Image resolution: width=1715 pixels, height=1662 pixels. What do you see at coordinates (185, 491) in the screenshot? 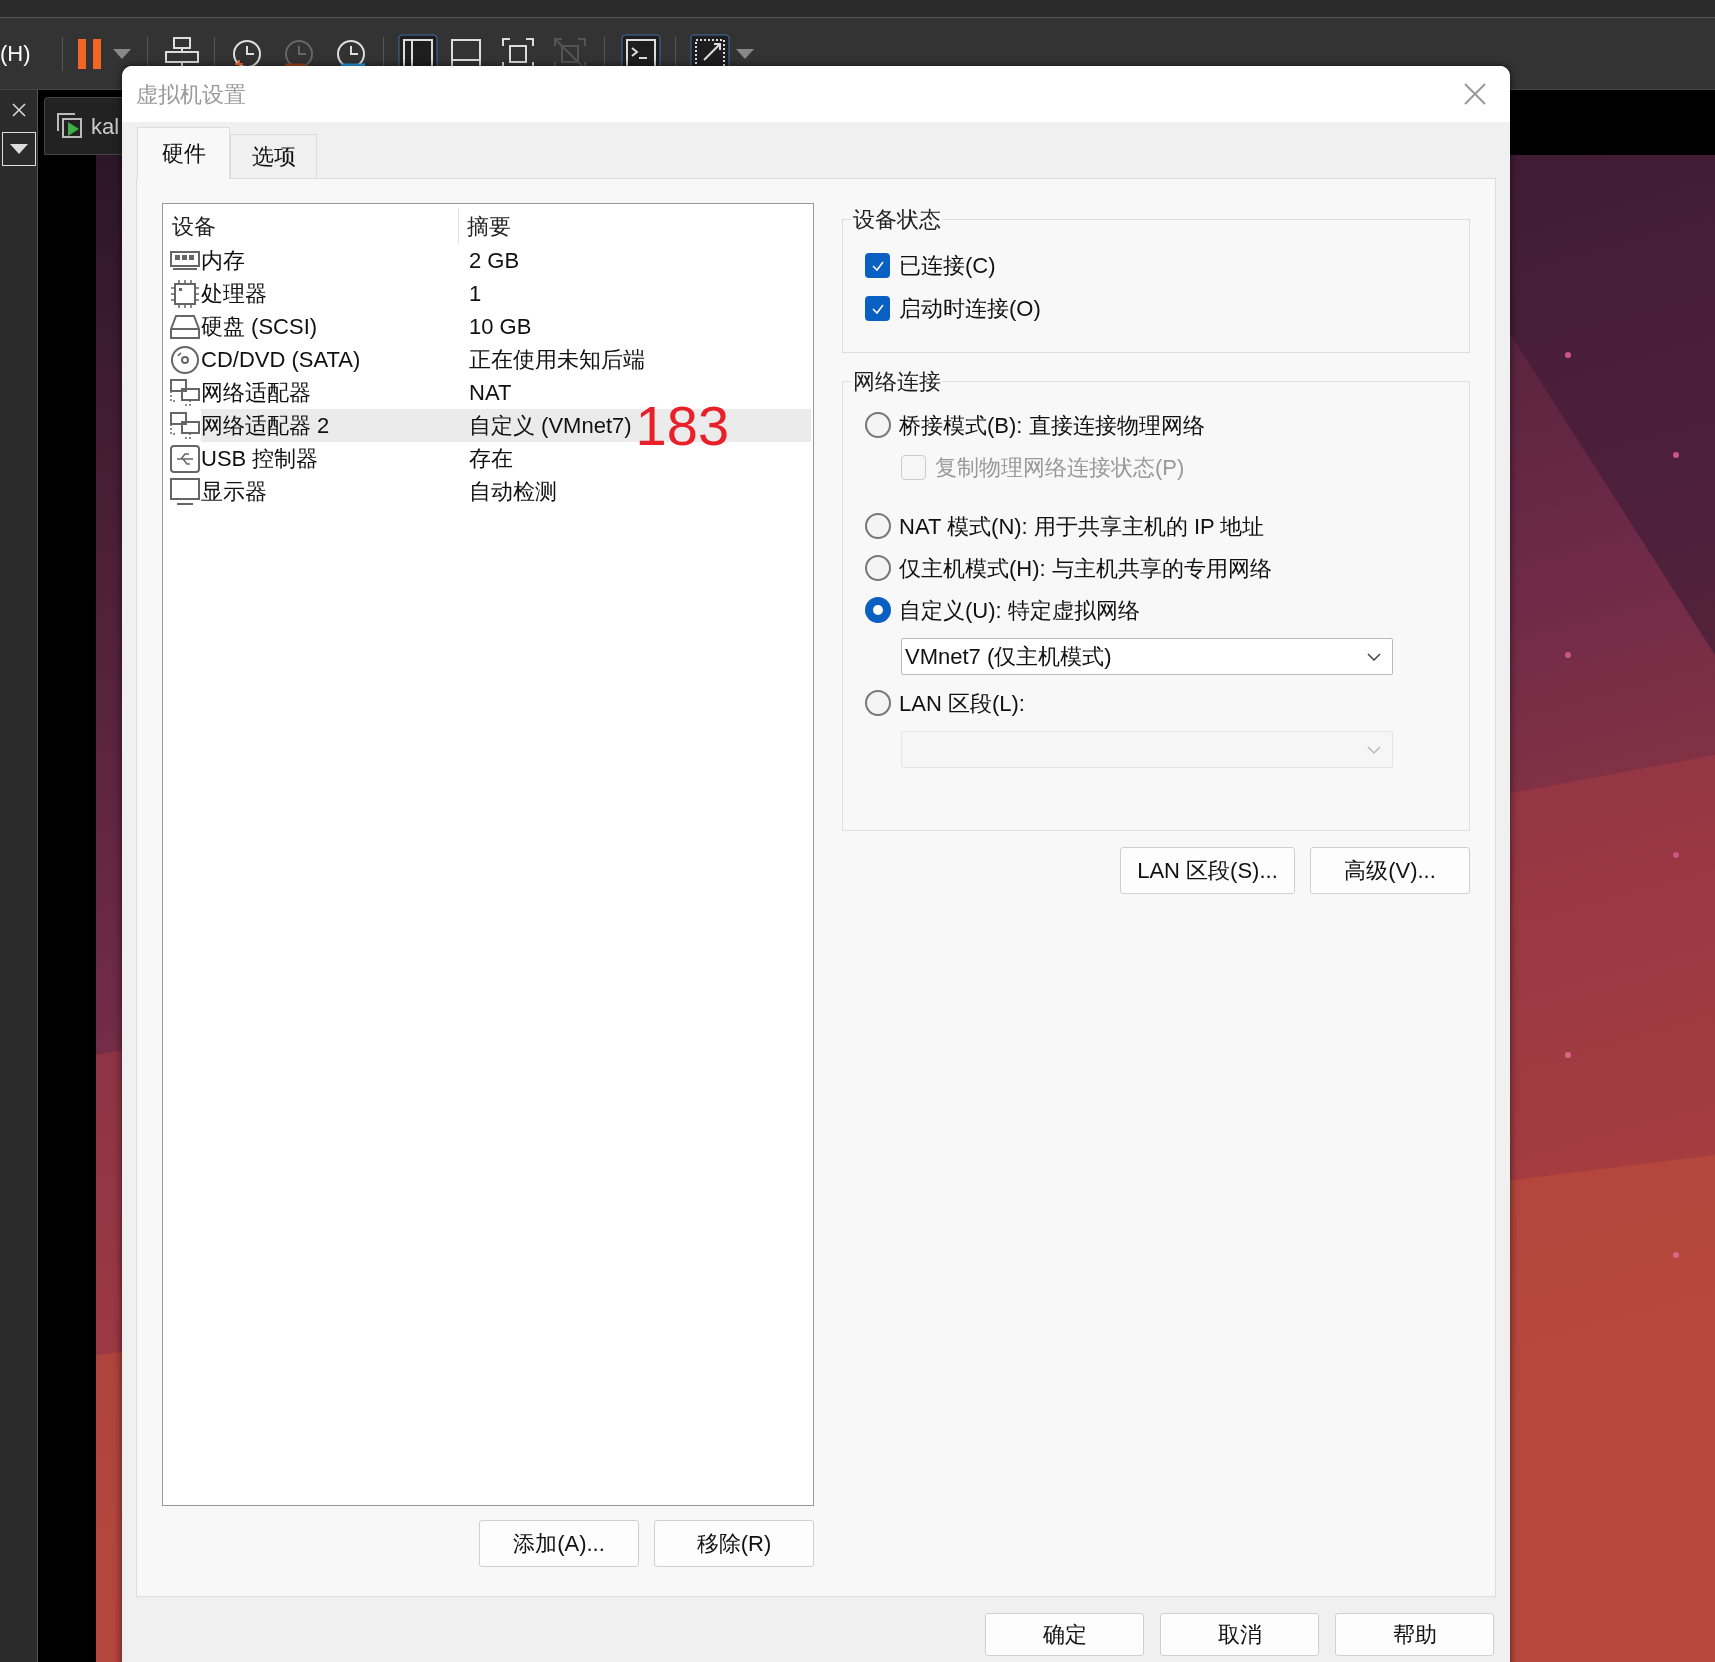
I see `monitor-icon` at bounding box center [185, 491].